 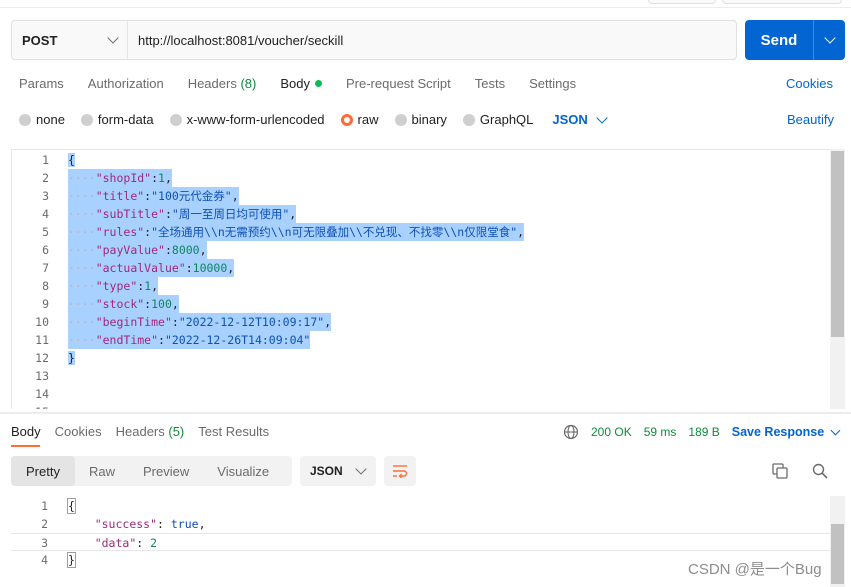 I want to click on line-number: 1, so click(x=45, y=160).